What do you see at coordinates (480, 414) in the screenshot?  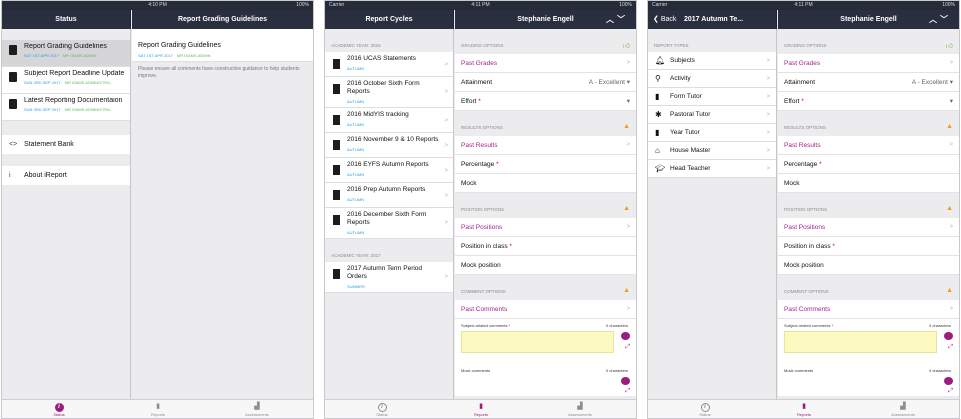 I see `tab-label: Reports` at bounding box center [480, 414].